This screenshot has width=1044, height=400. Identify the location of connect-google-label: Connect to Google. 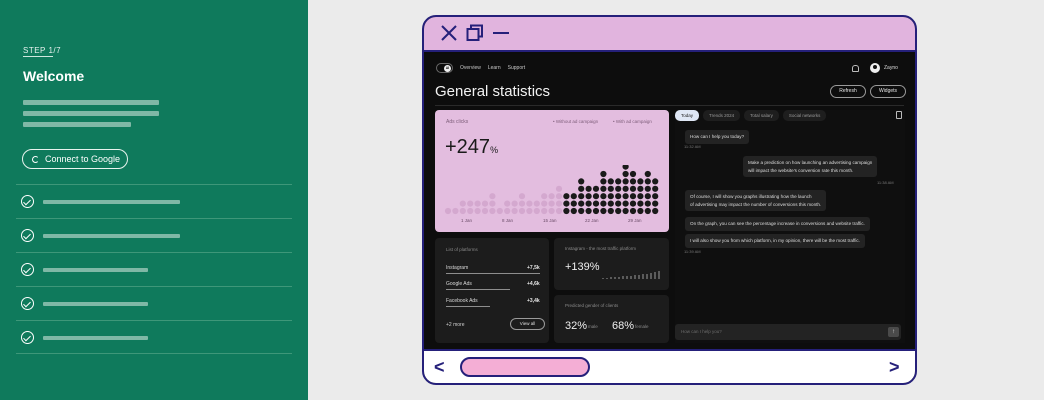
(83, 159).